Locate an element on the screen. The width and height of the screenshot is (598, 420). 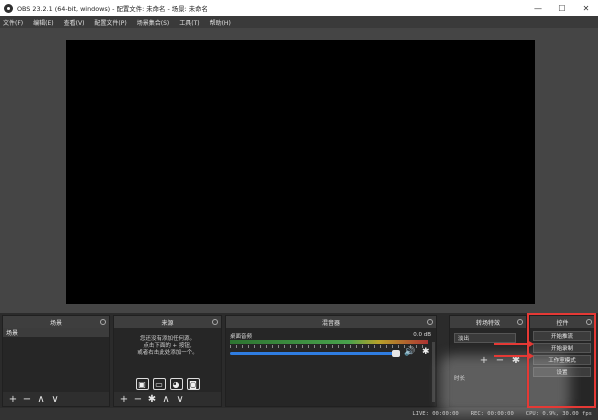
volume-fader-handle is located at coordinates (396, 353).